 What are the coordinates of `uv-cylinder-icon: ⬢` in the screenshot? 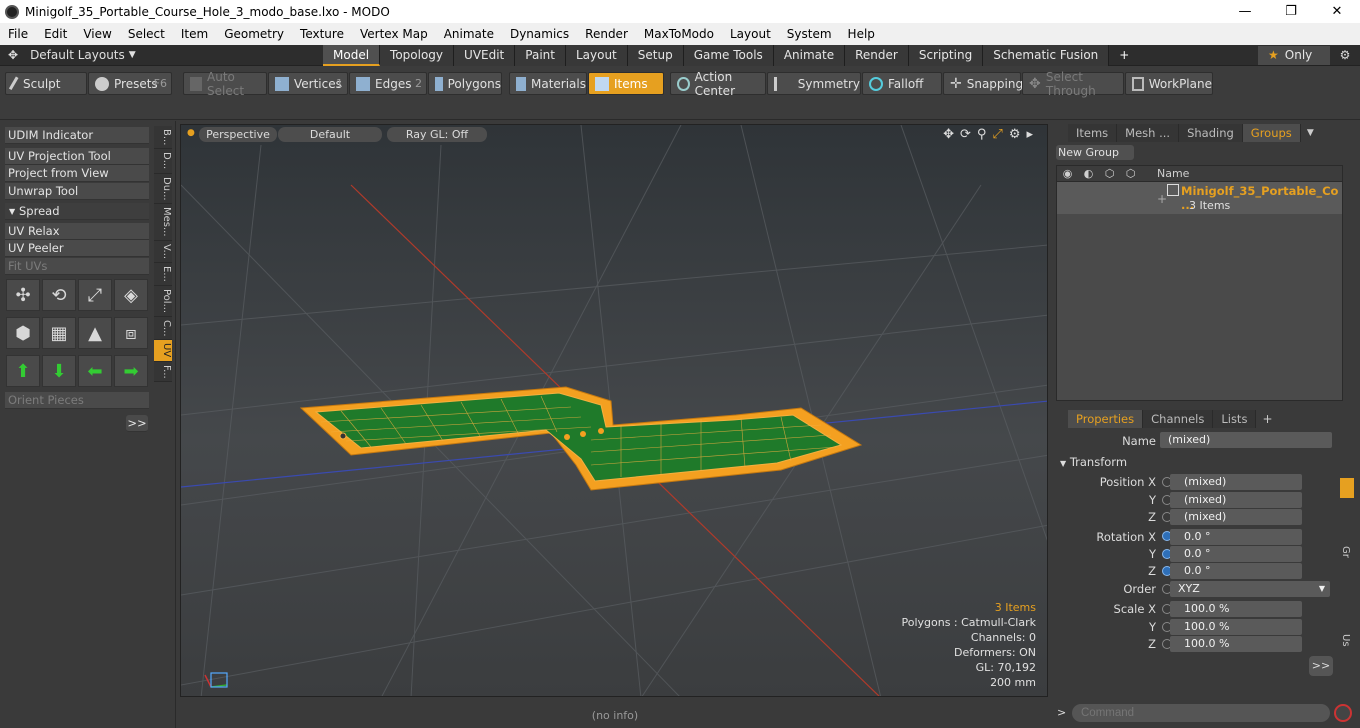 It's located at (23, 333).